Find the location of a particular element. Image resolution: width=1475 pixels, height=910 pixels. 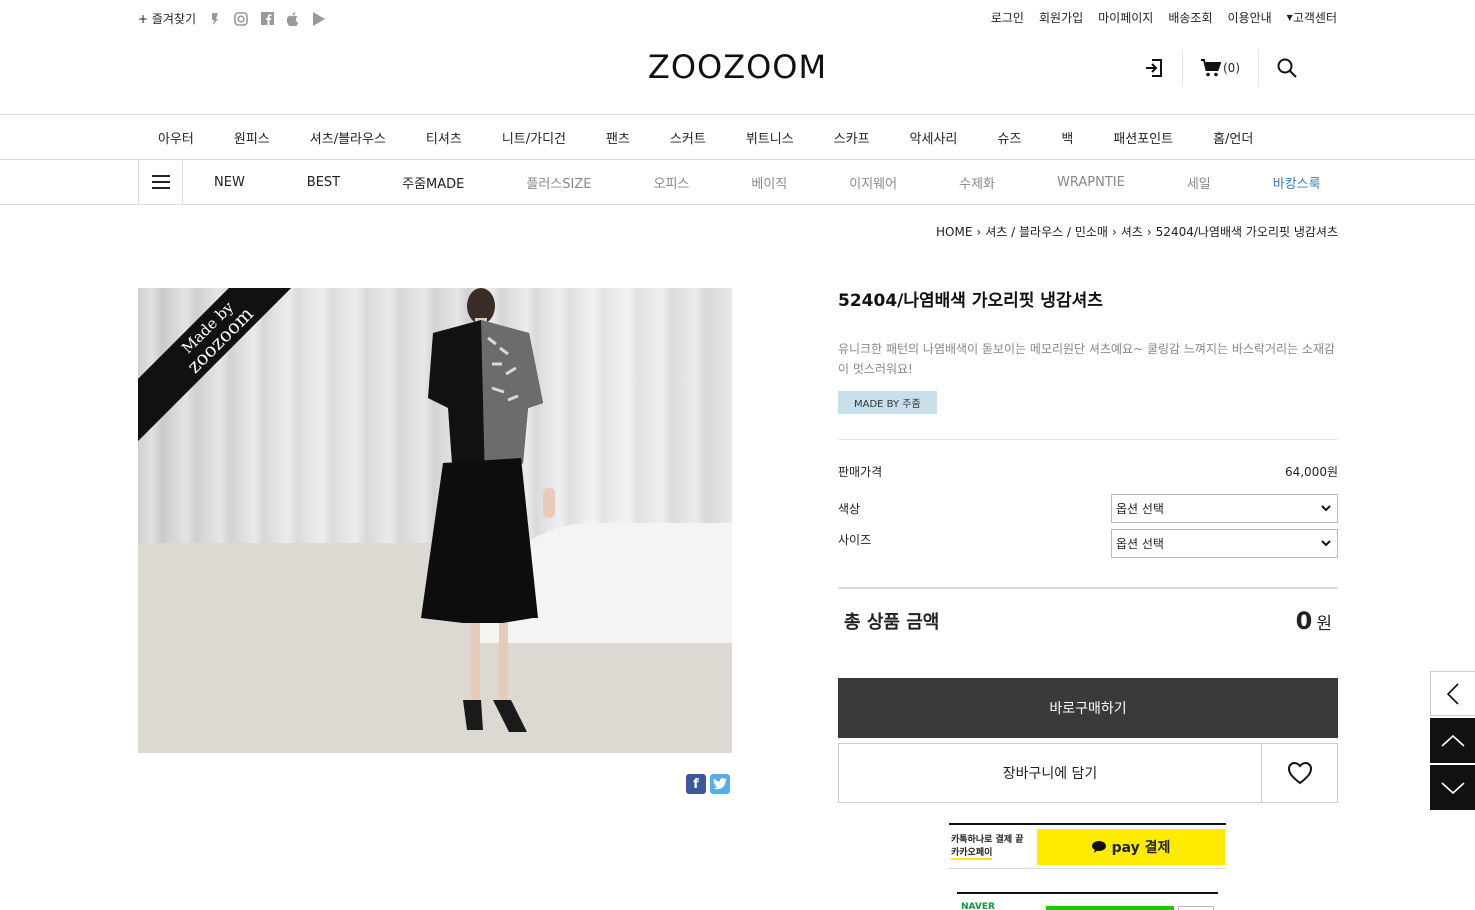

login-icon is located at coordinates (1154, 68).